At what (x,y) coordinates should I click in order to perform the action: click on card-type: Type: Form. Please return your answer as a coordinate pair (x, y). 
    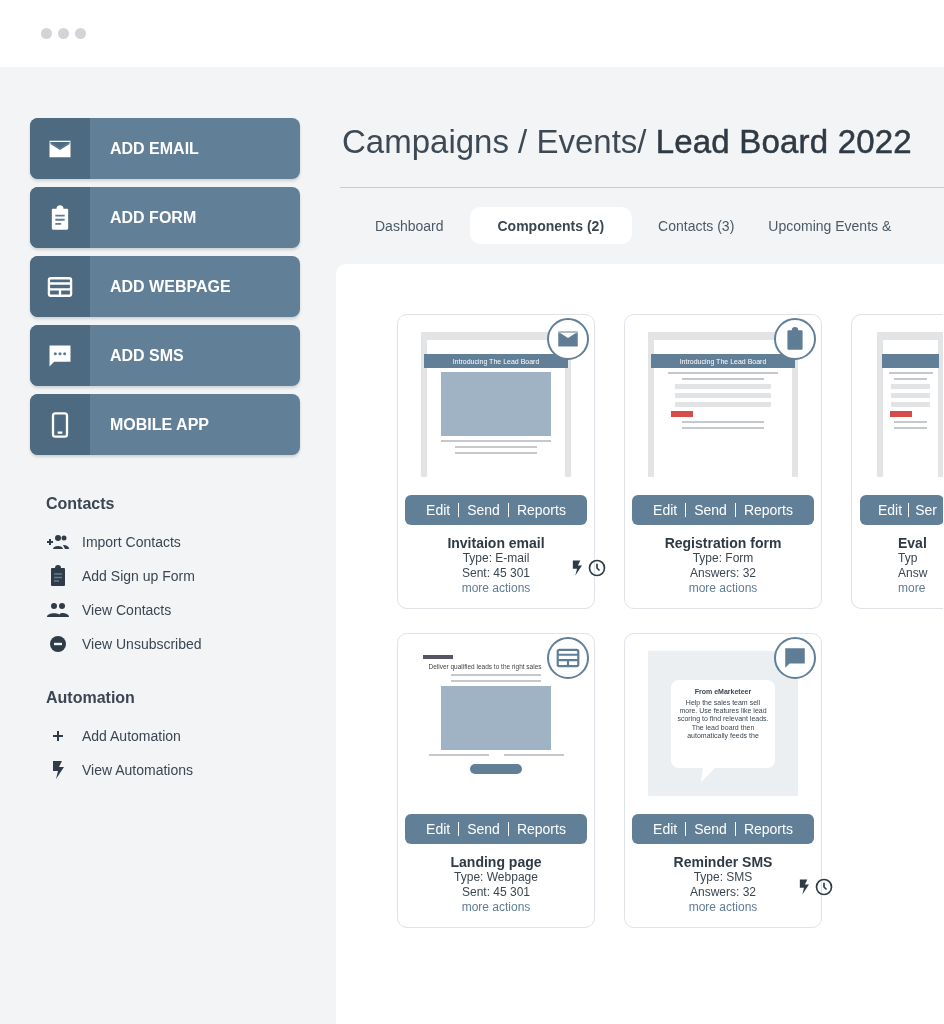
    Looking at the image, I should click on (723, 558).